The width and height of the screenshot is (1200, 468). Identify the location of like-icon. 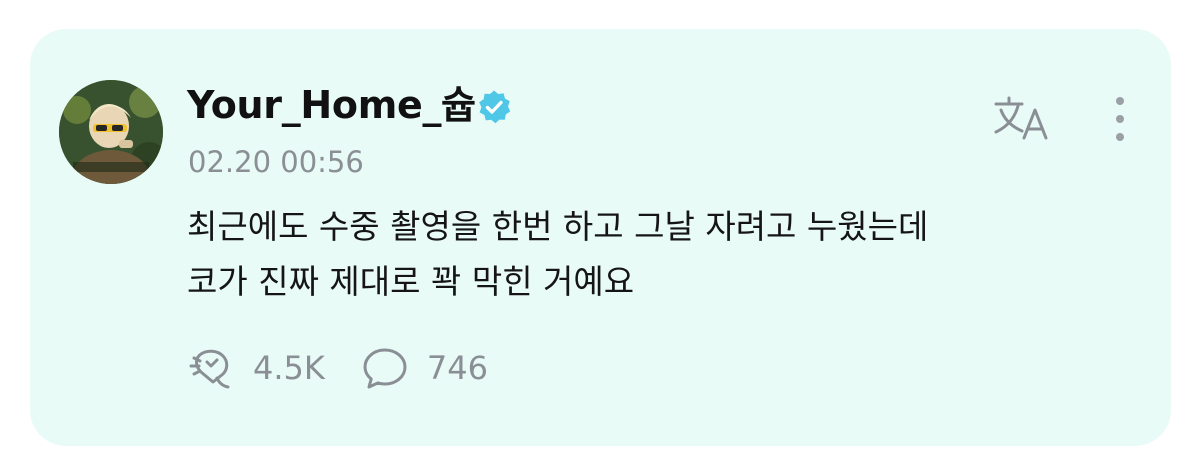
(209, 369).